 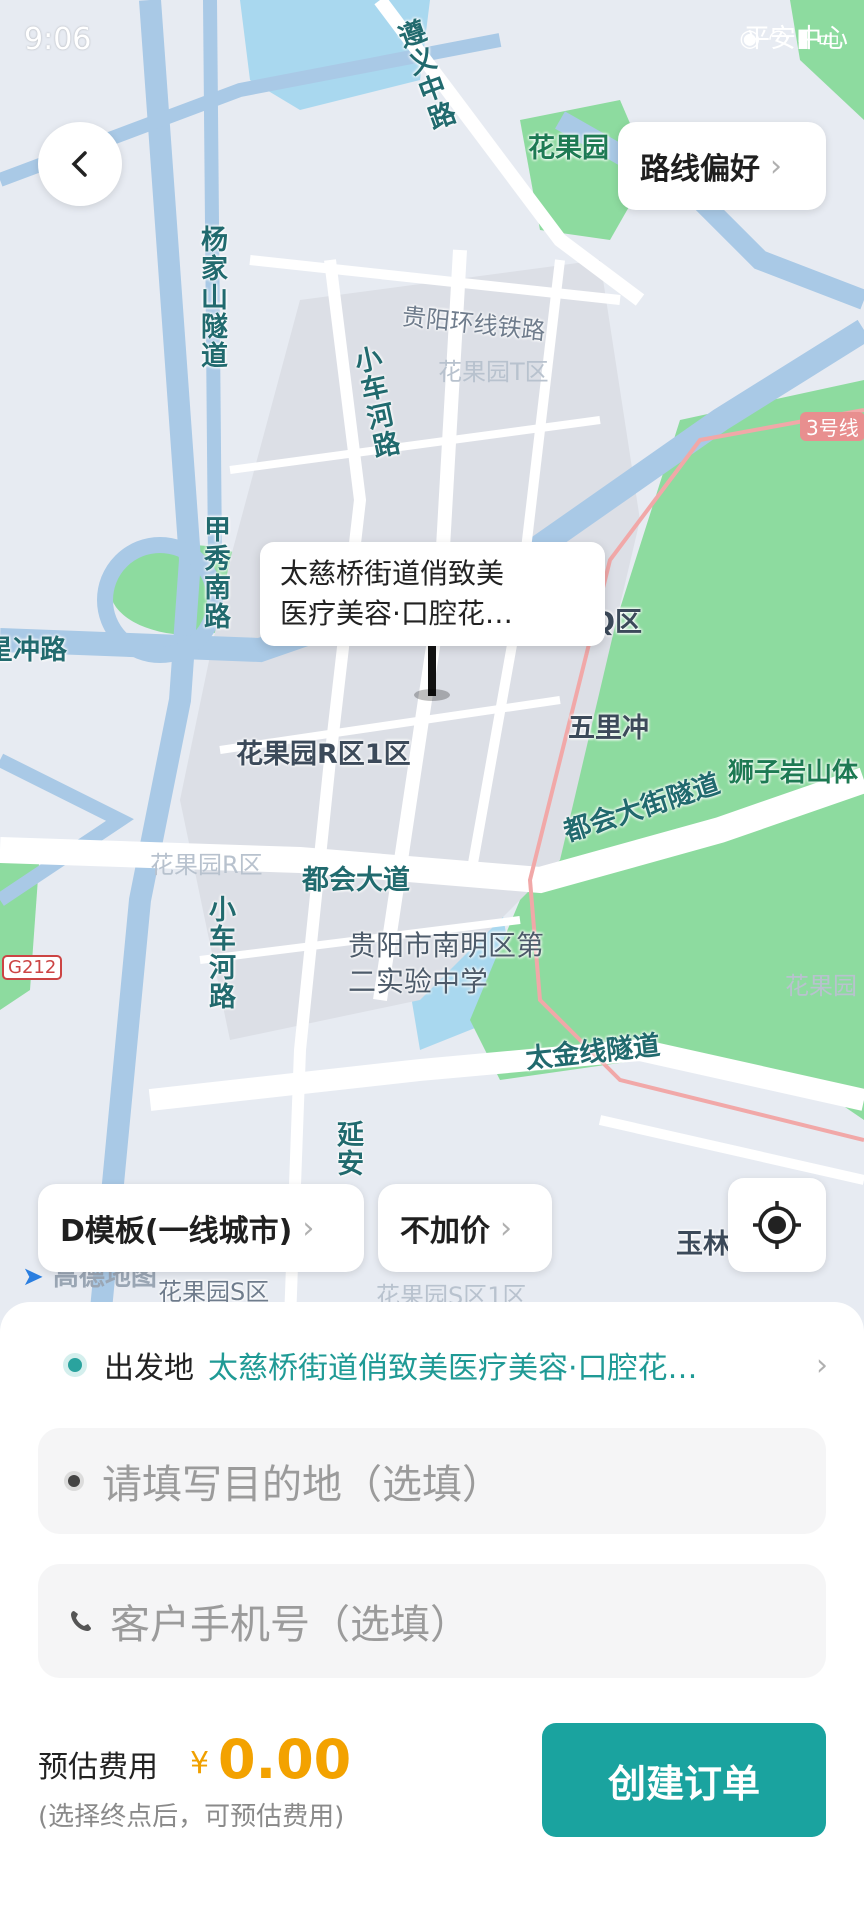 I want to click on chevron-left-icon, so click(x=79, y=164).